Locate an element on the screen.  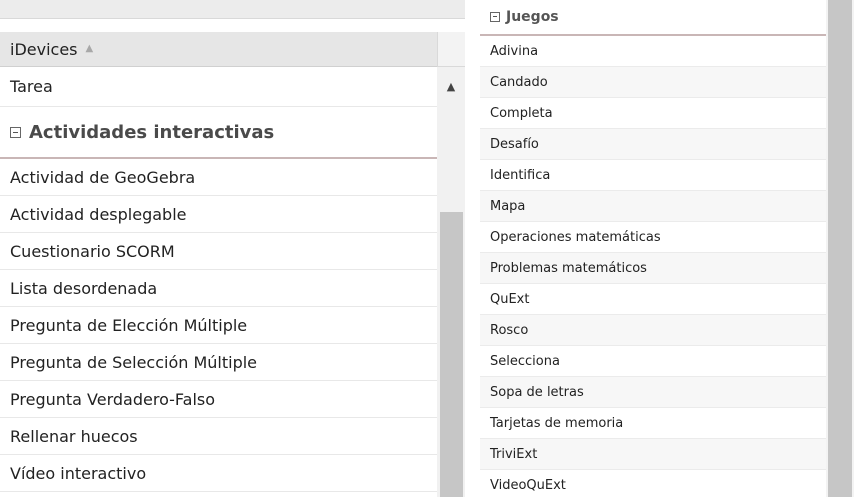
panel-gap is located at coordinates (472, 248).